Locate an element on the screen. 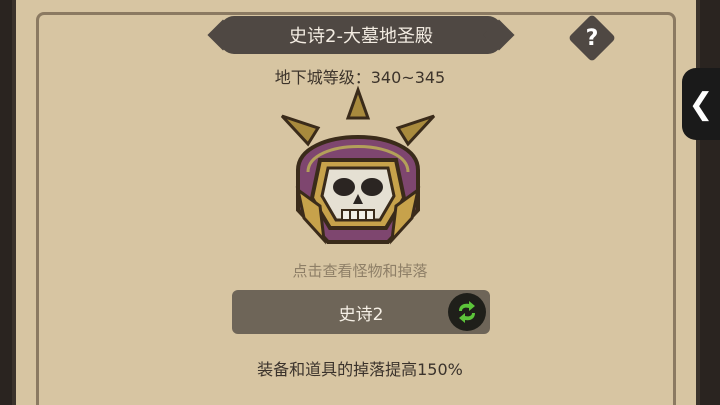 This screenshot has height=405, width=720. help-button: ? is located at coordinates (592, 38).